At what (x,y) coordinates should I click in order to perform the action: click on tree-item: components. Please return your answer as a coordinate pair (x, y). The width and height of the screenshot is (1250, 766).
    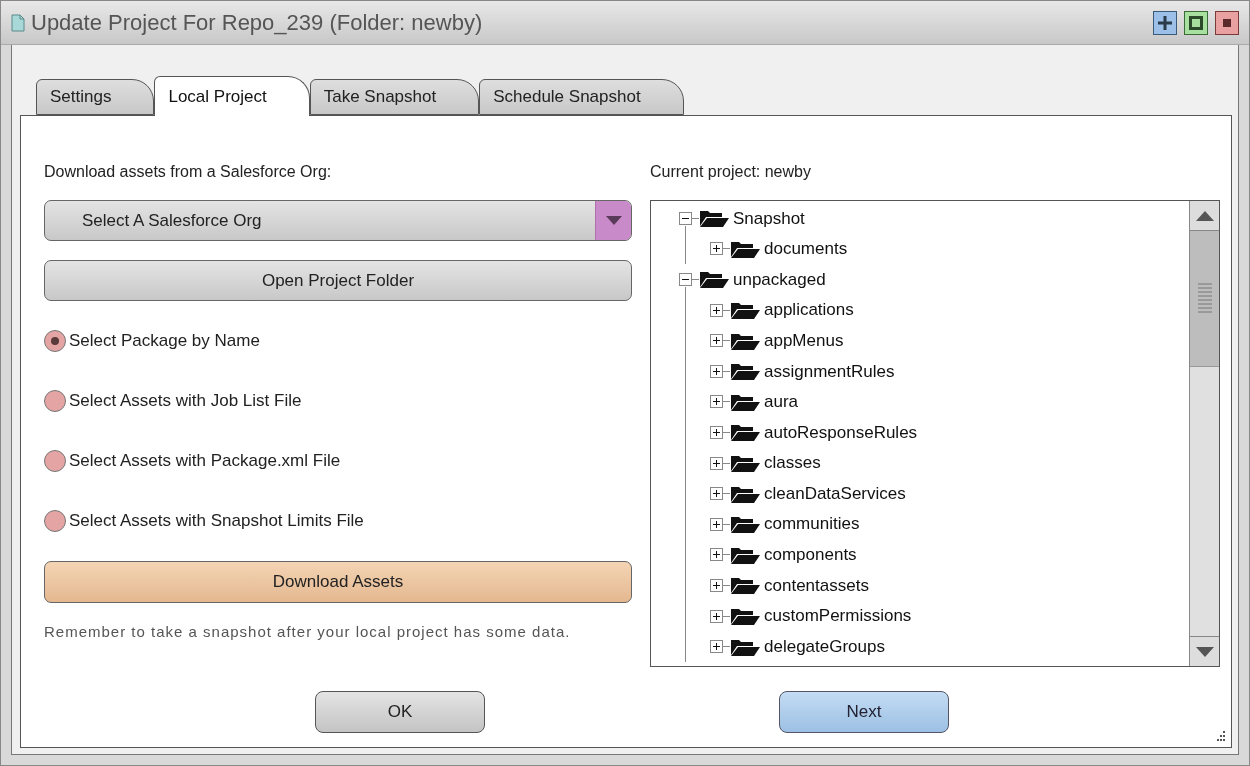
    Looking at the image, I should click on (810, 555).